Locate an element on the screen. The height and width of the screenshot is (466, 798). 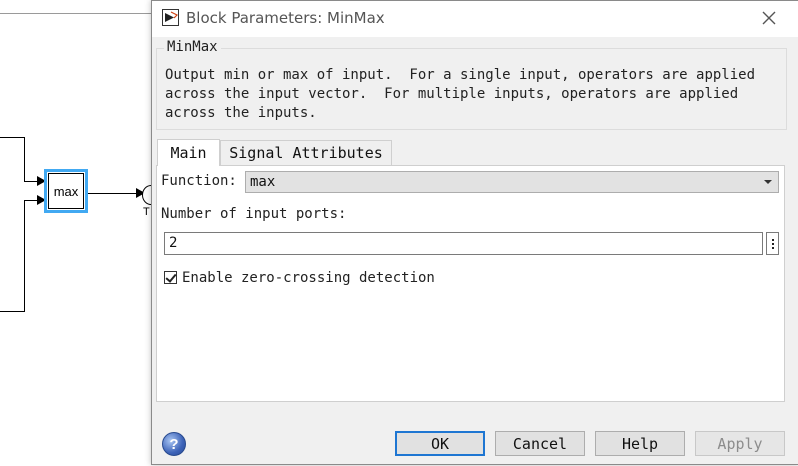
chevron-down-icon is located at coordinates (768, 182).